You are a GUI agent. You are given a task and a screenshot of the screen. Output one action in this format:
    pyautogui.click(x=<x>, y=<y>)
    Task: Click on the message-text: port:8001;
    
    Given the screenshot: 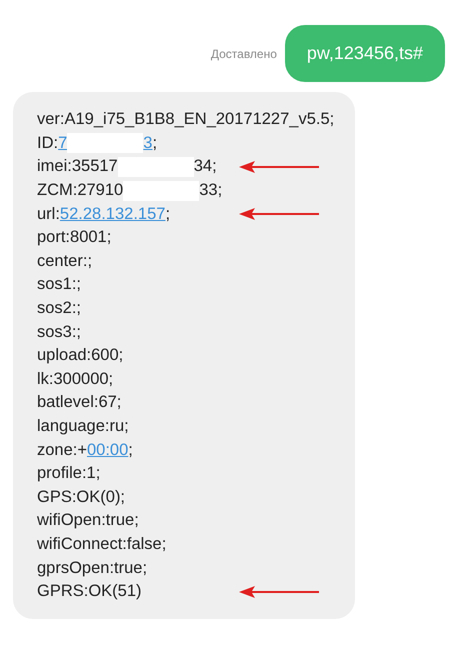 What is the action you would take?
    pyautogui.click(x=74, y=238)
    